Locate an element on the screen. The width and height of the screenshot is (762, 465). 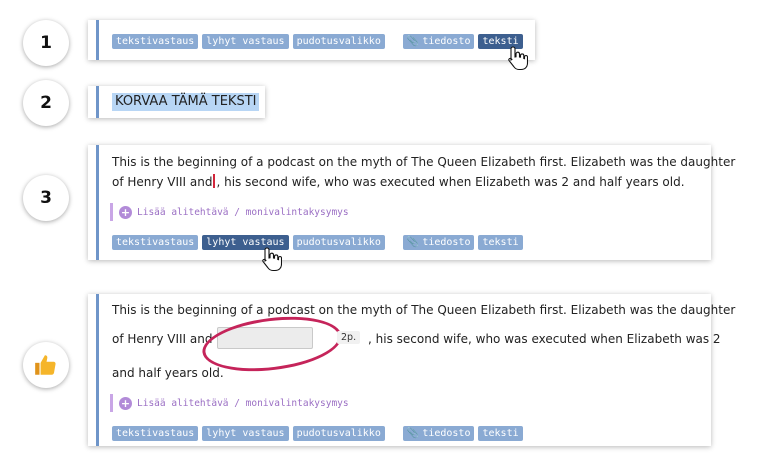
points-badge: 2p. is located at coordinates (349, 337).